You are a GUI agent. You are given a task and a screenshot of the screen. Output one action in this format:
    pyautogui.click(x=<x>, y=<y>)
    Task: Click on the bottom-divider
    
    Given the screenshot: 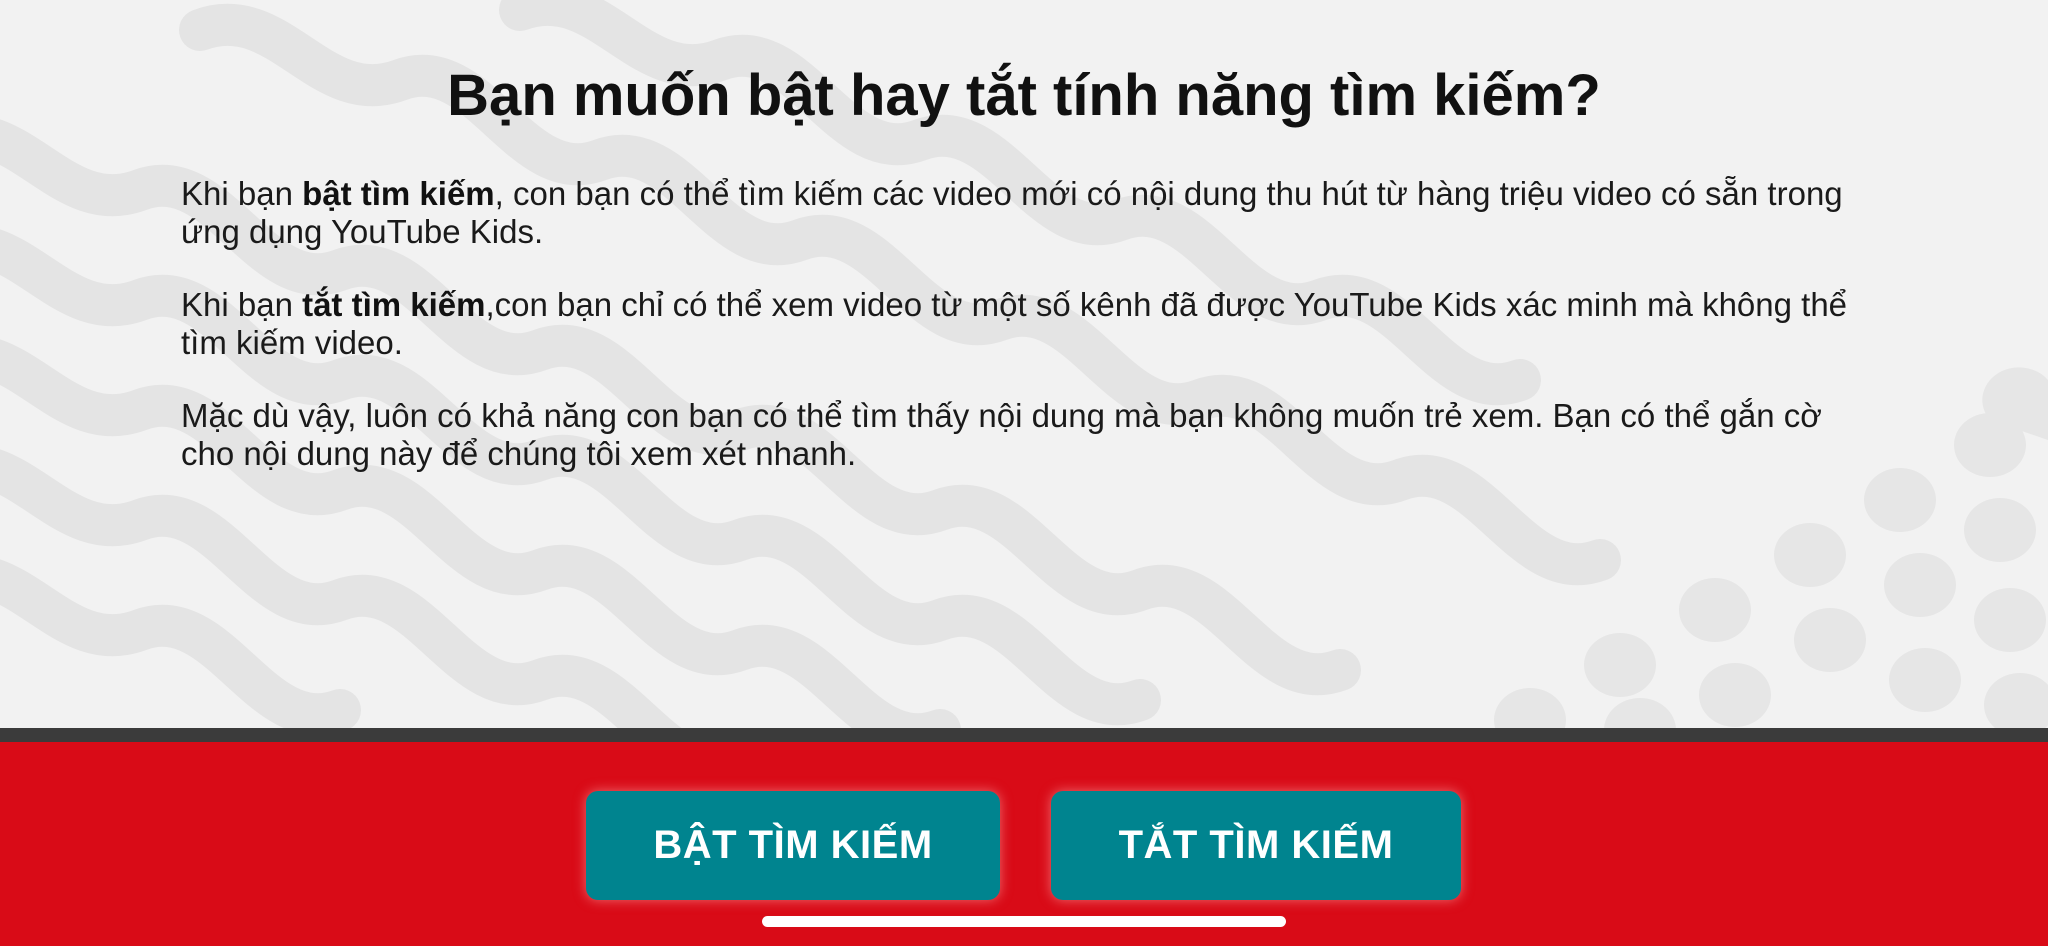 What is the action you would take?
    pyautogui.click(x=1024, y=735)
    